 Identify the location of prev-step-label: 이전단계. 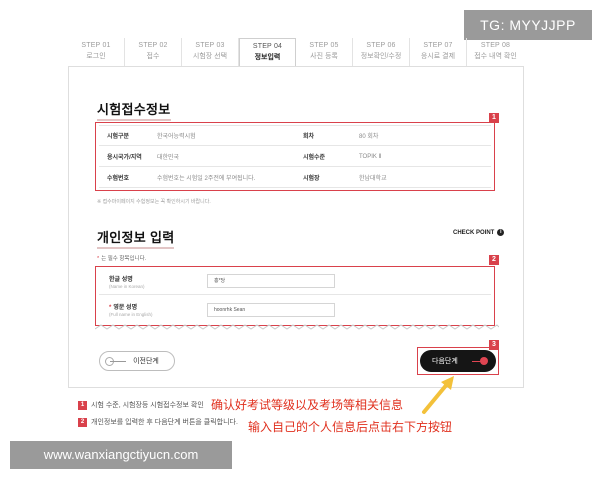
(146, 361).